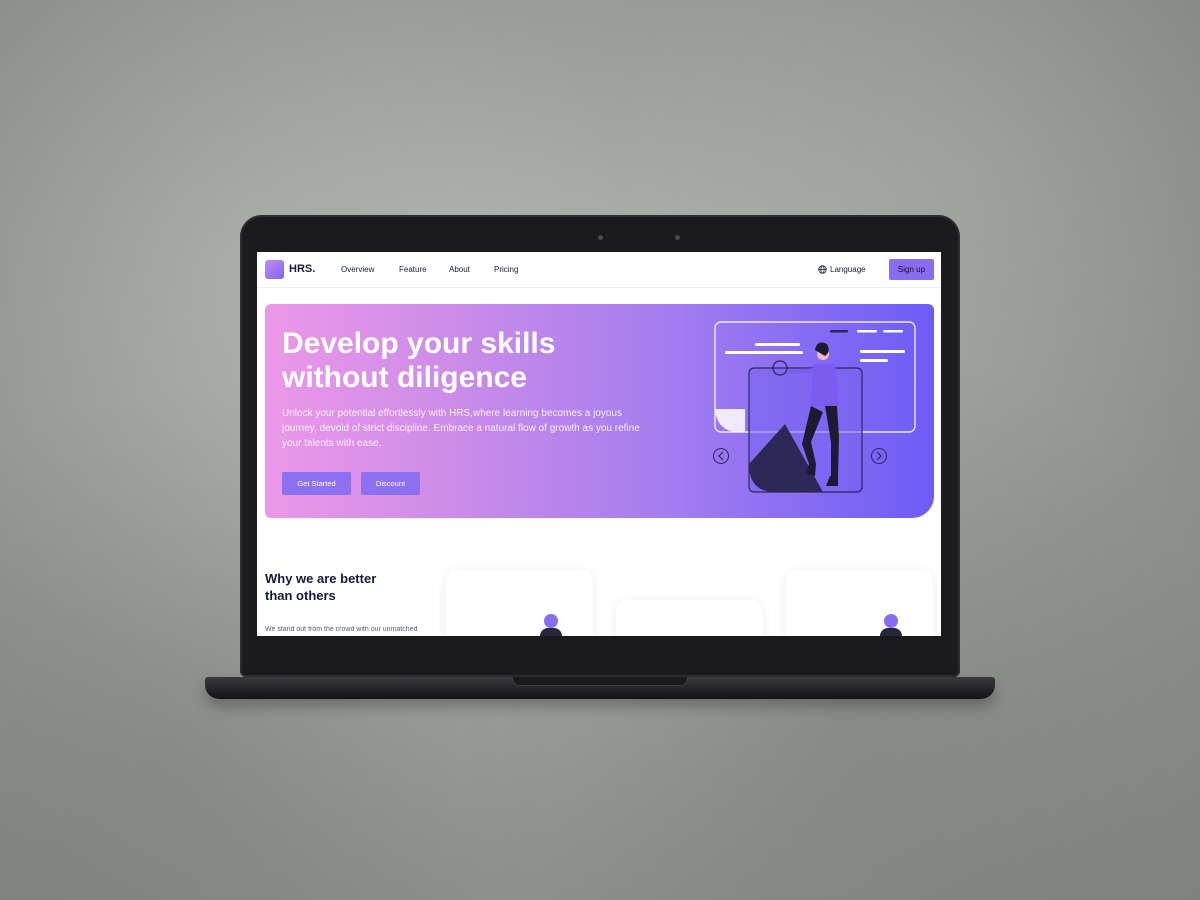  Describe the element at coordinates (848, 269) in the screenshot. I see `language-label: Language` at that location.